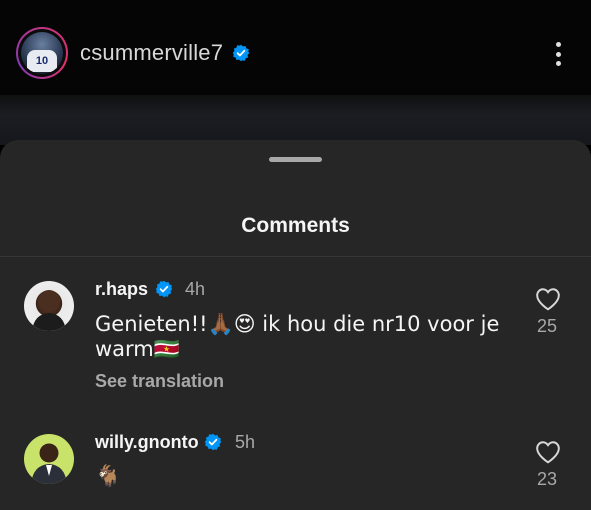 This screenshot has width=591, height=510. I want to click on sheet-title: Comments, so click(295, 225).